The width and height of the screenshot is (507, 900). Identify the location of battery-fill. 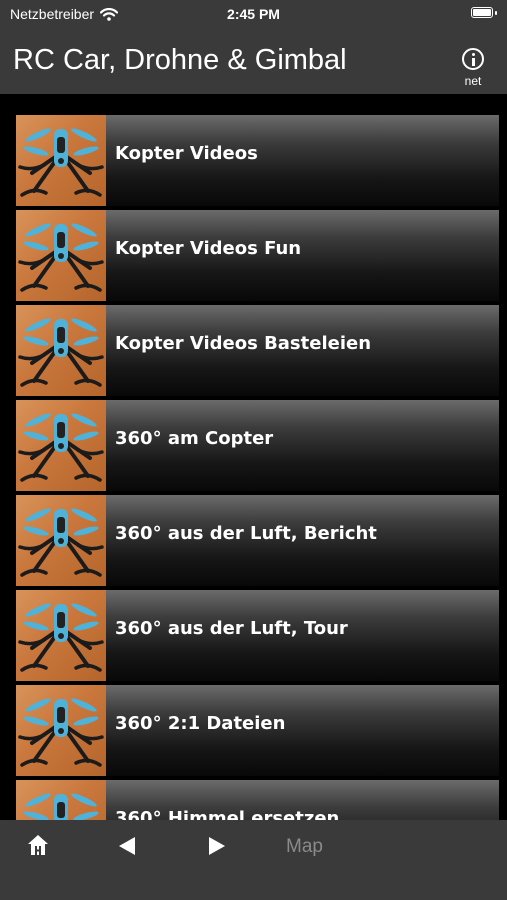
(482, 12).